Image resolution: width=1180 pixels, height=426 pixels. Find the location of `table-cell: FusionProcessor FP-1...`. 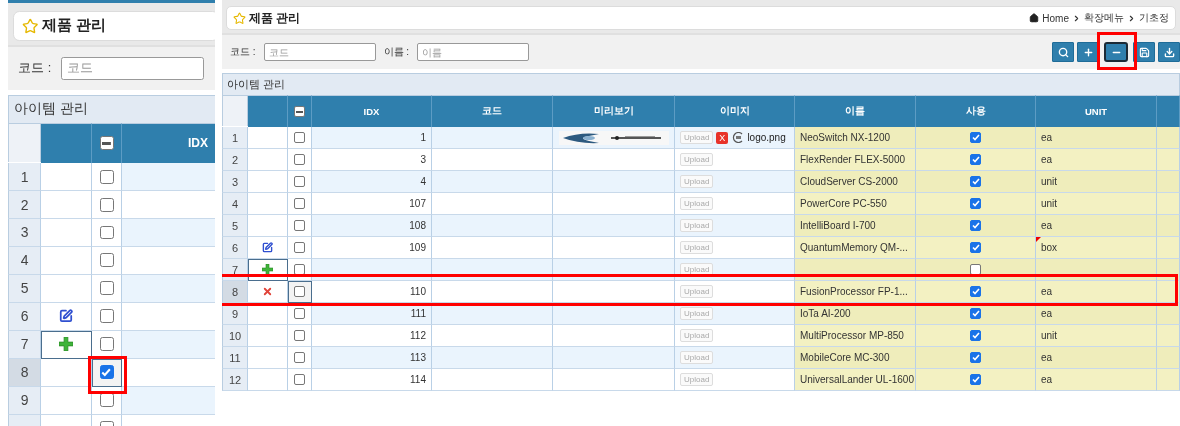

table-cell: FusionProcessor FP-1... is located at coordinates (855, 292).